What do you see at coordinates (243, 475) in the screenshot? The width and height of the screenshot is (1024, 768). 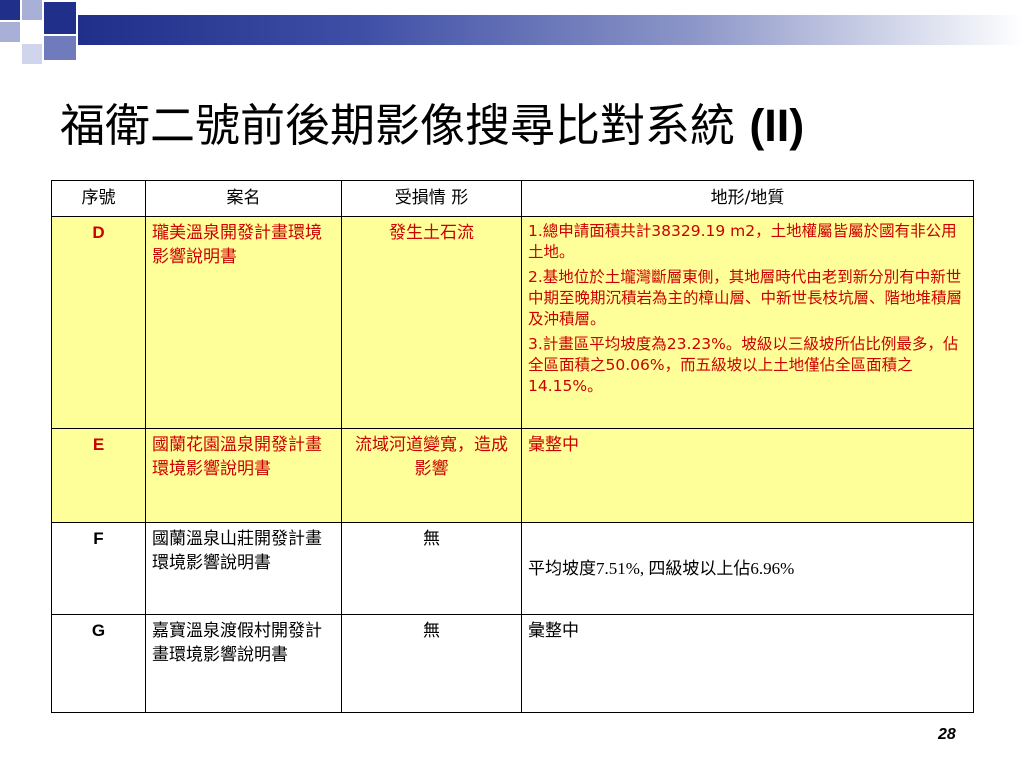 I see `row-case-name: 國蘭花園溫泉開發計畫環境影響說明書` at bounding box center [243, 475].